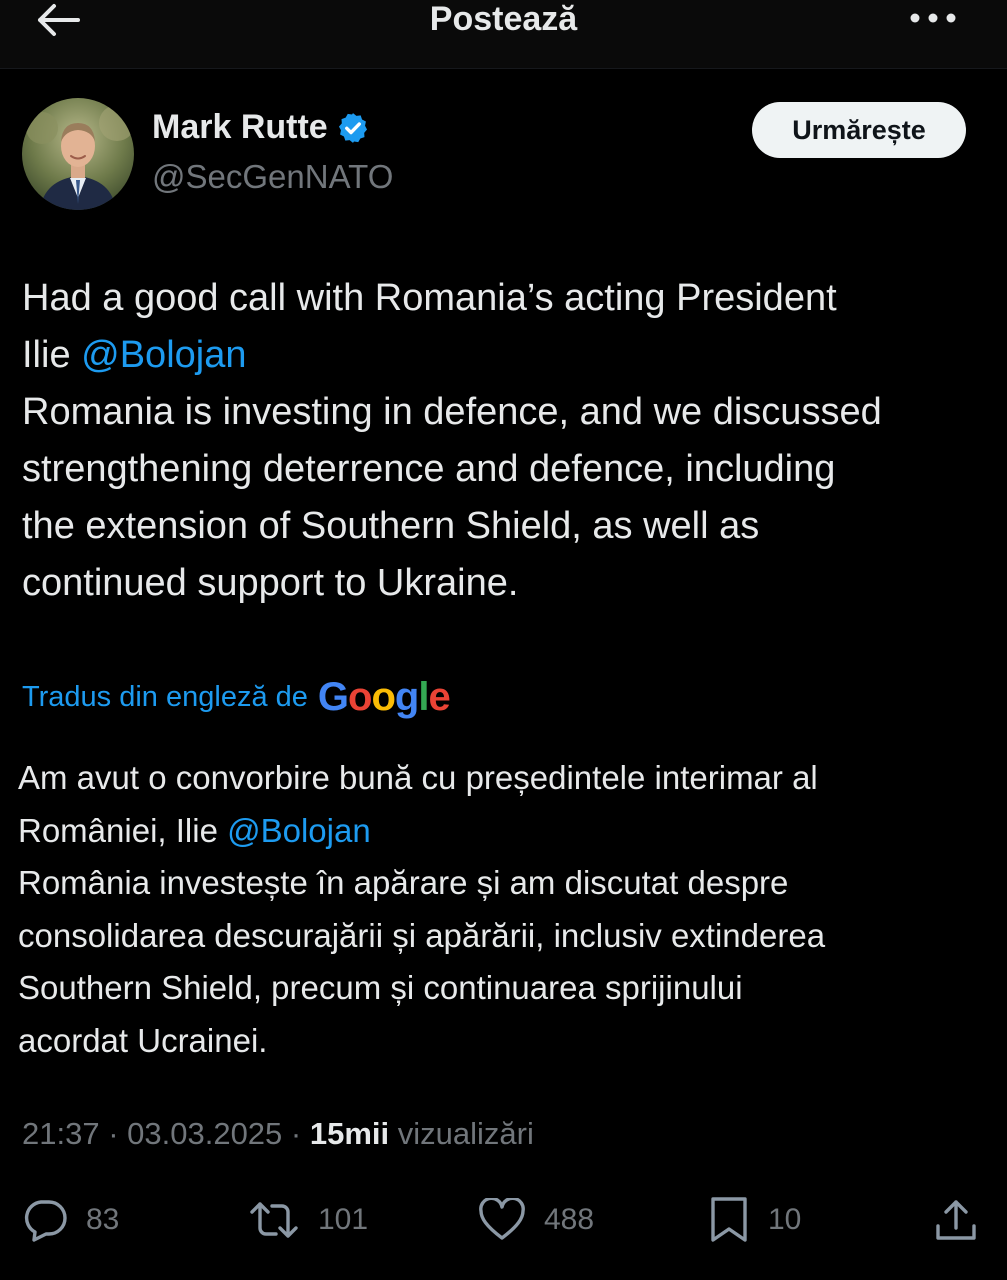 This screenshot has height=1280, width=1007. I want to click on tweet-line: Ilie @Bolojan, so click(509, 355).